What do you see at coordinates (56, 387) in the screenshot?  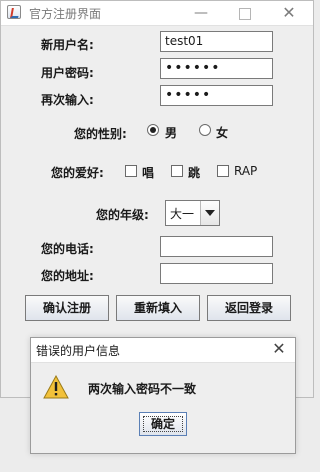 I see `warning-icon` at bounding box center [56, 387].